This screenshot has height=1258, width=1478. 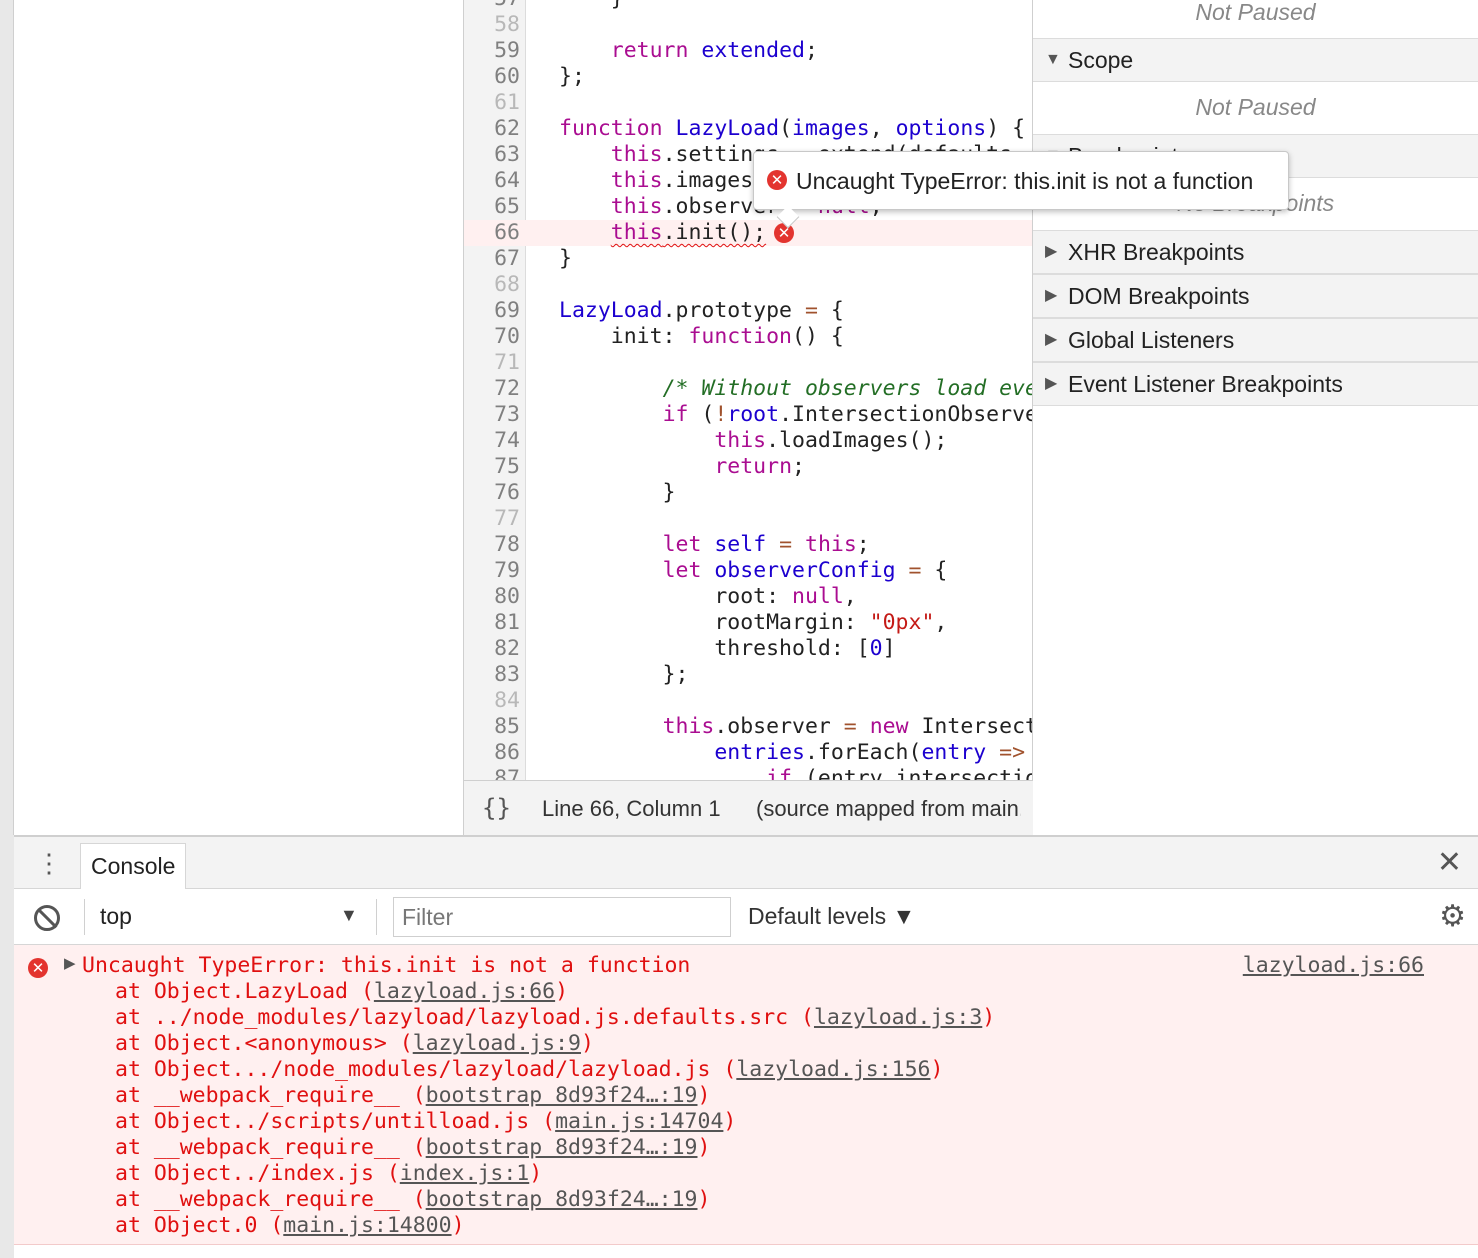 I want to click on line-number: 70, so click(x=492, y=337).